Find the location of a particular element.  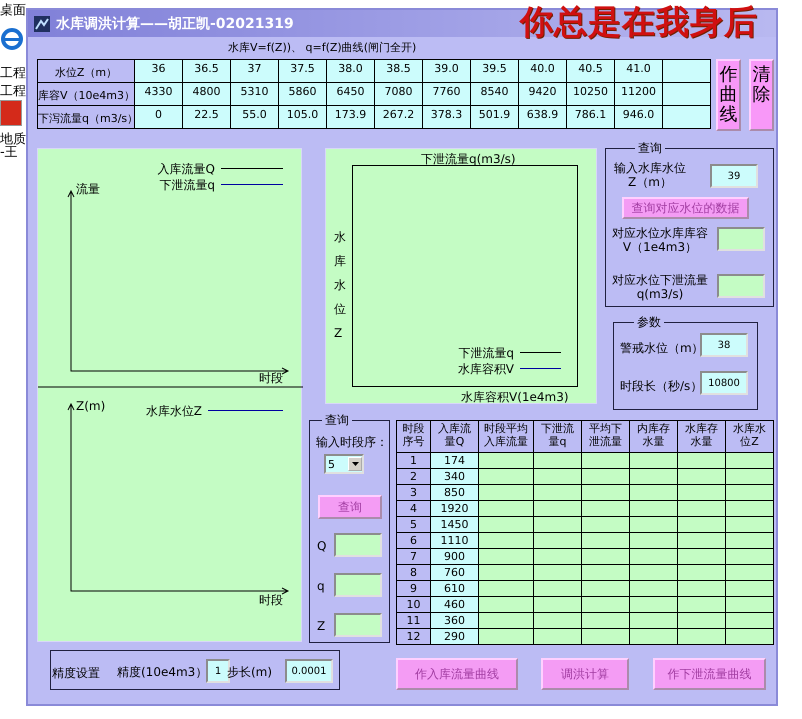

field-label: 对应水位水库库容 V（1e4m3） is located at coordinates (660, 241).